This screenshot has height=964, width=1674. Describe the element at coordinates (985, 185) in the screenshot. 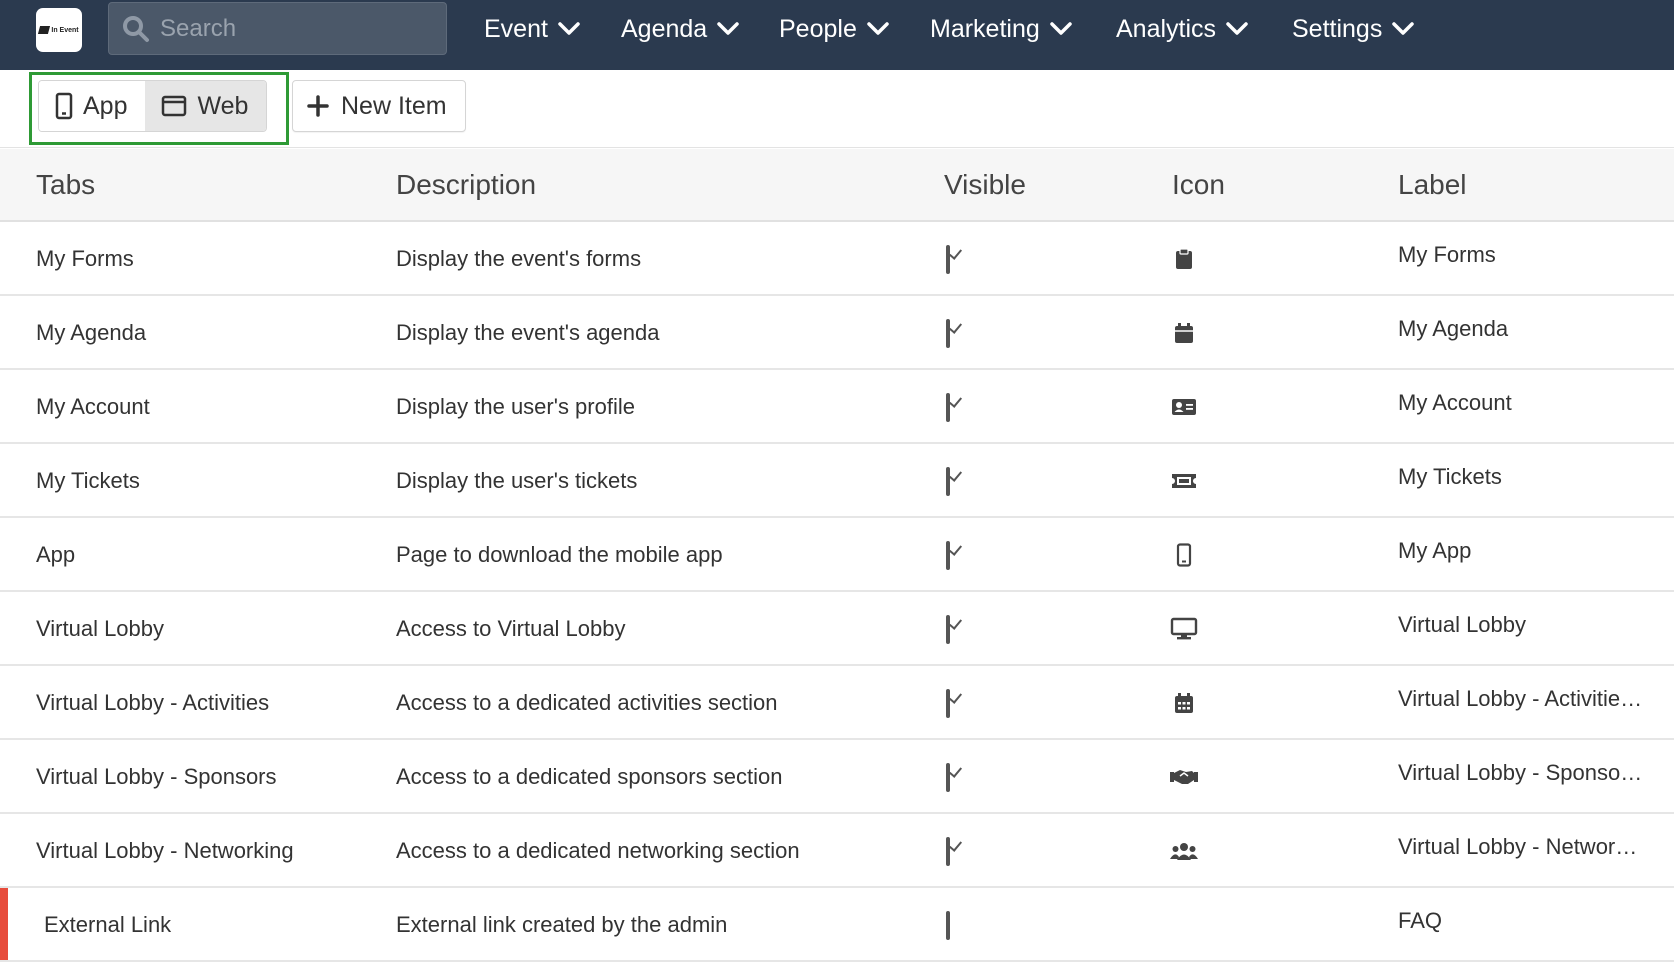

I see `header-visible: Visible` at that location.